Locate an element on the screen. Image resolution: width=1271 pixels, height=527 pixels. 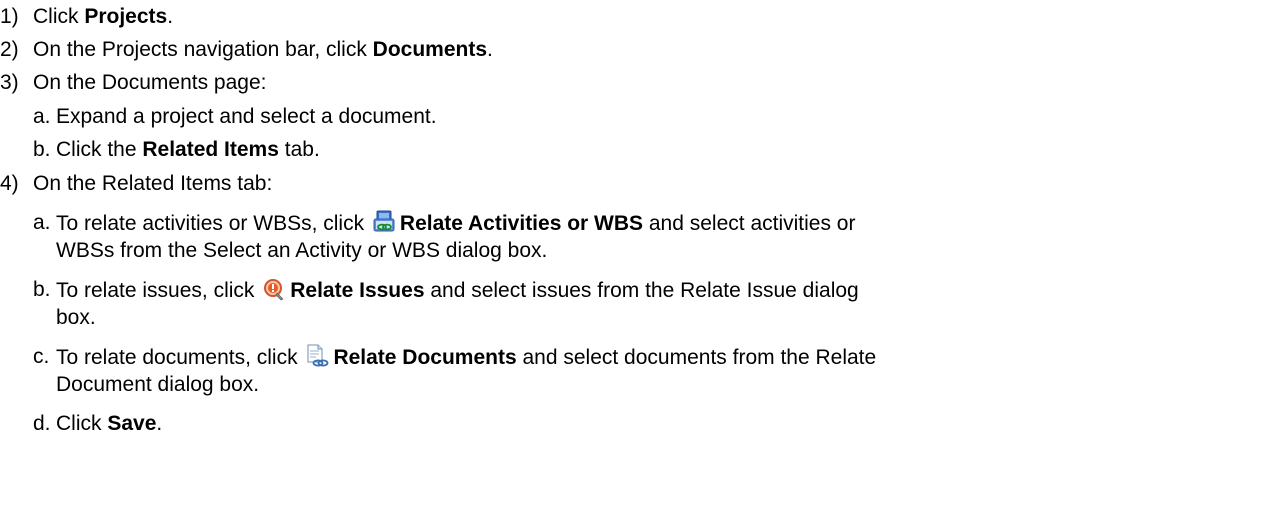
relate-activities-icon is located at coordinates (384, 222).